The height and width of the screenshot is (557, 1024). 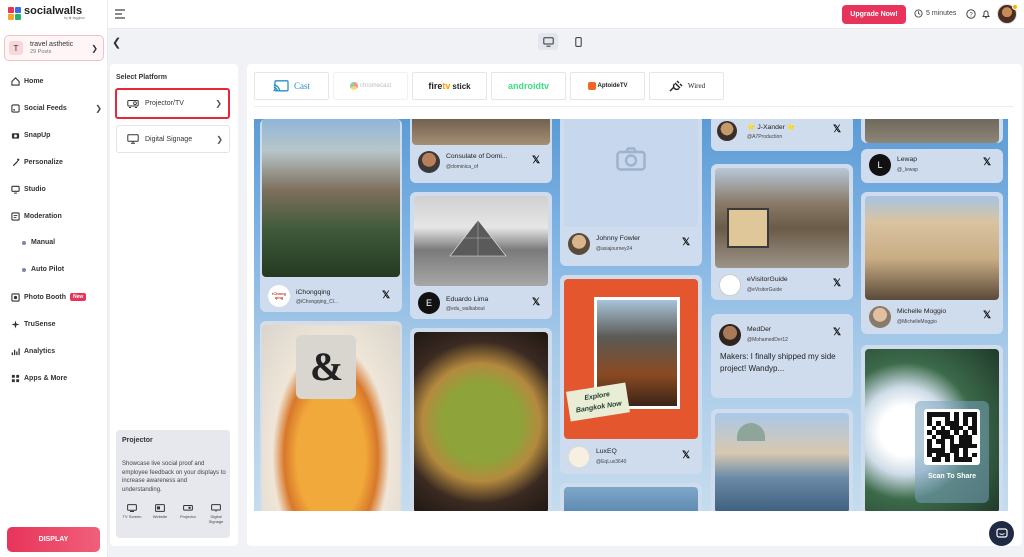 I want to click on cast-option-label-stick: stick, so click(x=461, y=86).